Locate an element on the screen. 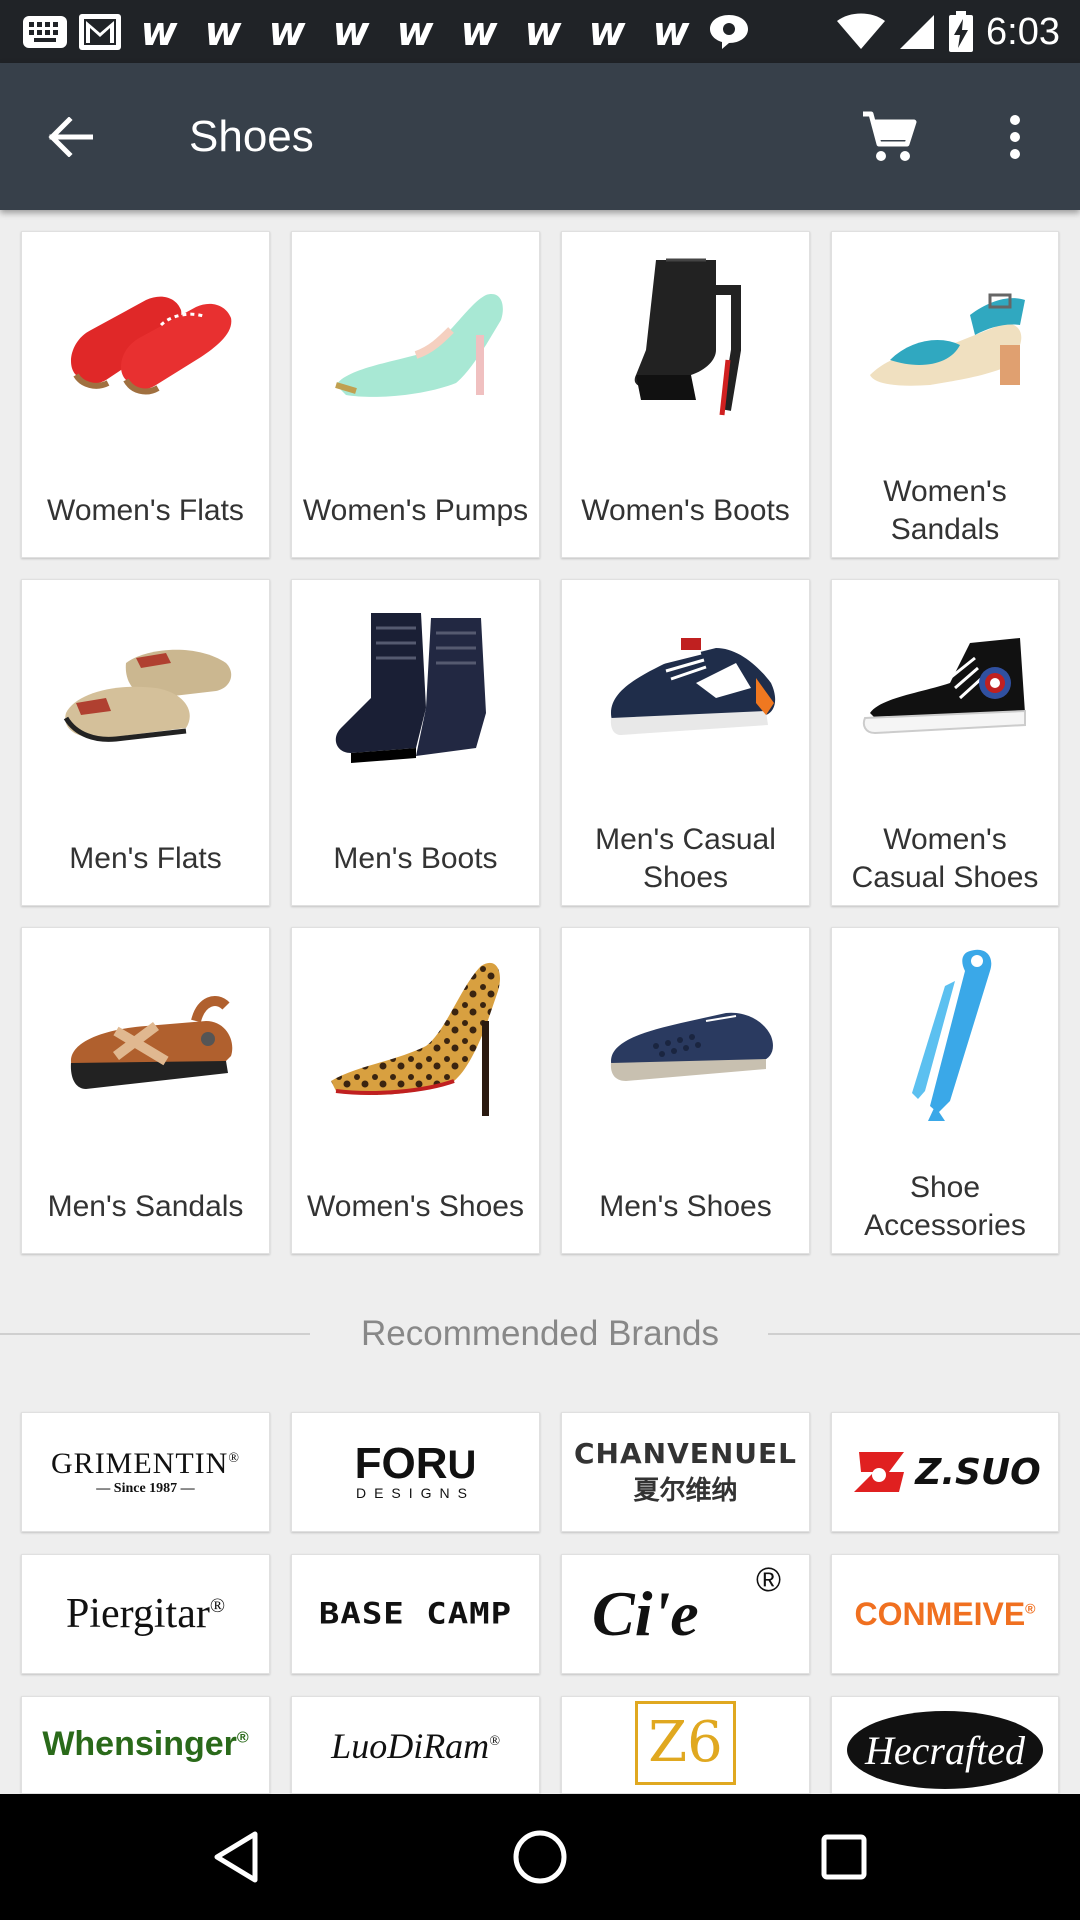 The height and width of the screenshot is (1920, 1080). brand-name: CONMEIVE is located at coordinates (940, 1613).